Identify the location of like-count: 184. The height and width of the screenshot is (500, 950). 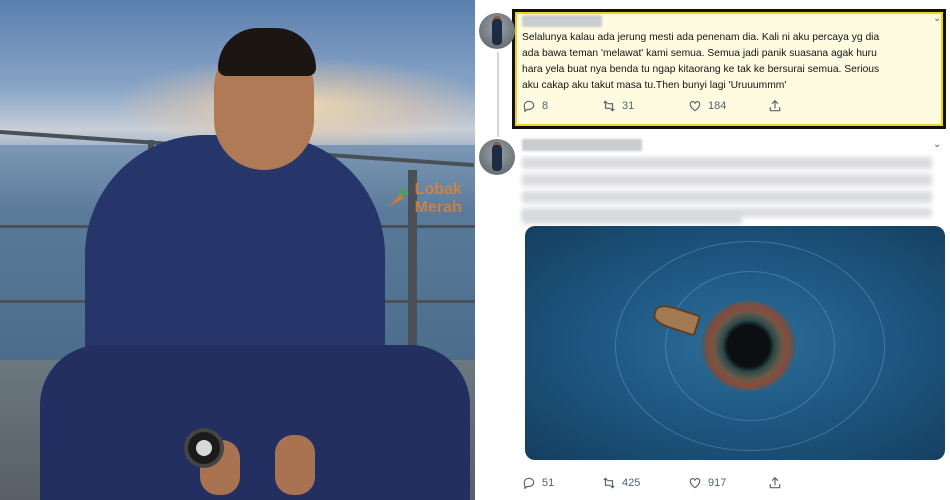
(717, 106).